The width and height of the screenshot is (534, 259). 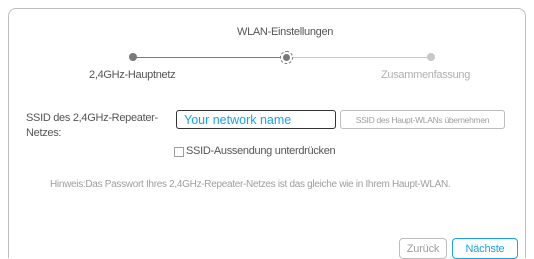 I want to click on back-button: Zurück, so click(x=423, y=248).